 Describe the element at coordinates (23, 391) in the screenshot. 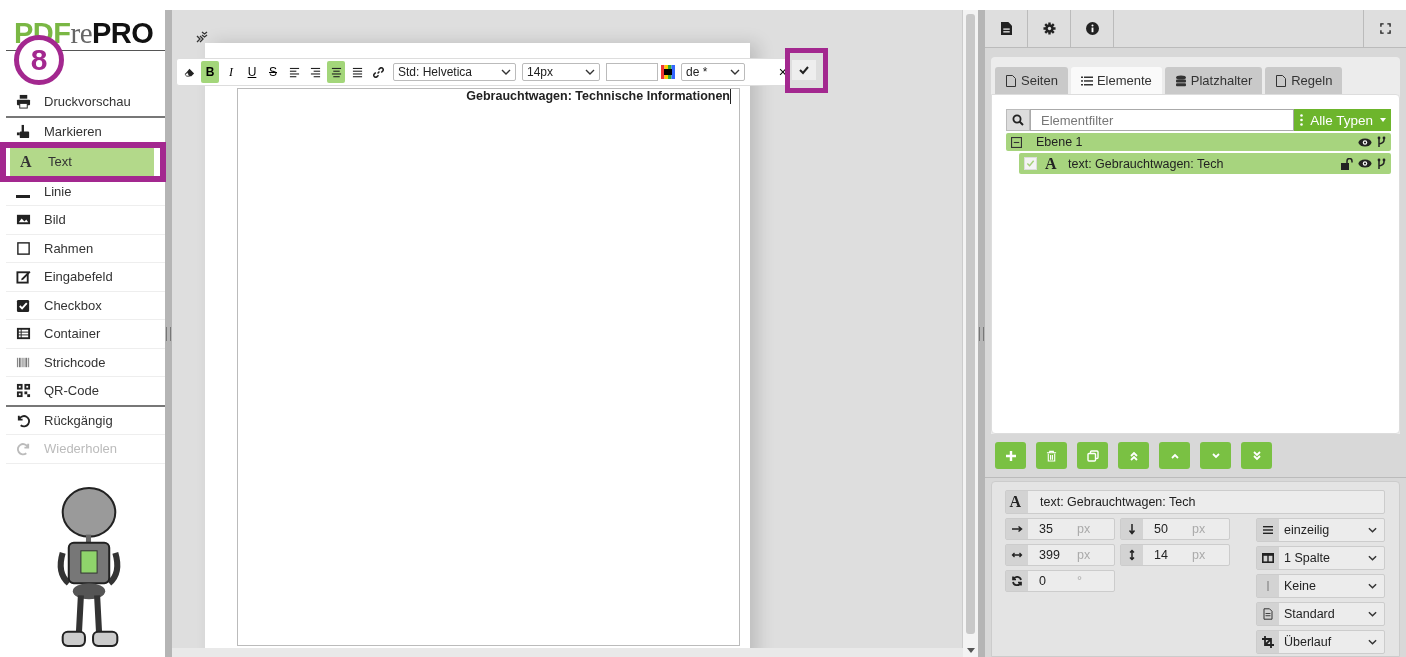

I see `qr-icon` at that location.